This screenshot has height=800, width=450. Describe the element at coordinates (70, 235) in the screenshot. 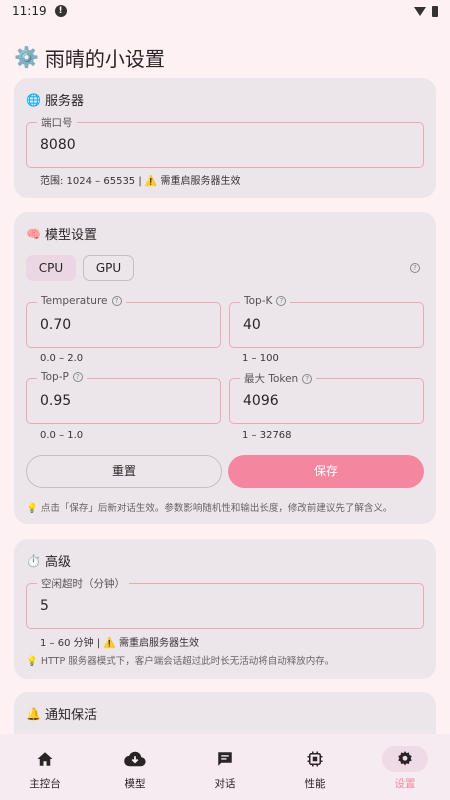

I see `model-title: 模型设置` at that location.